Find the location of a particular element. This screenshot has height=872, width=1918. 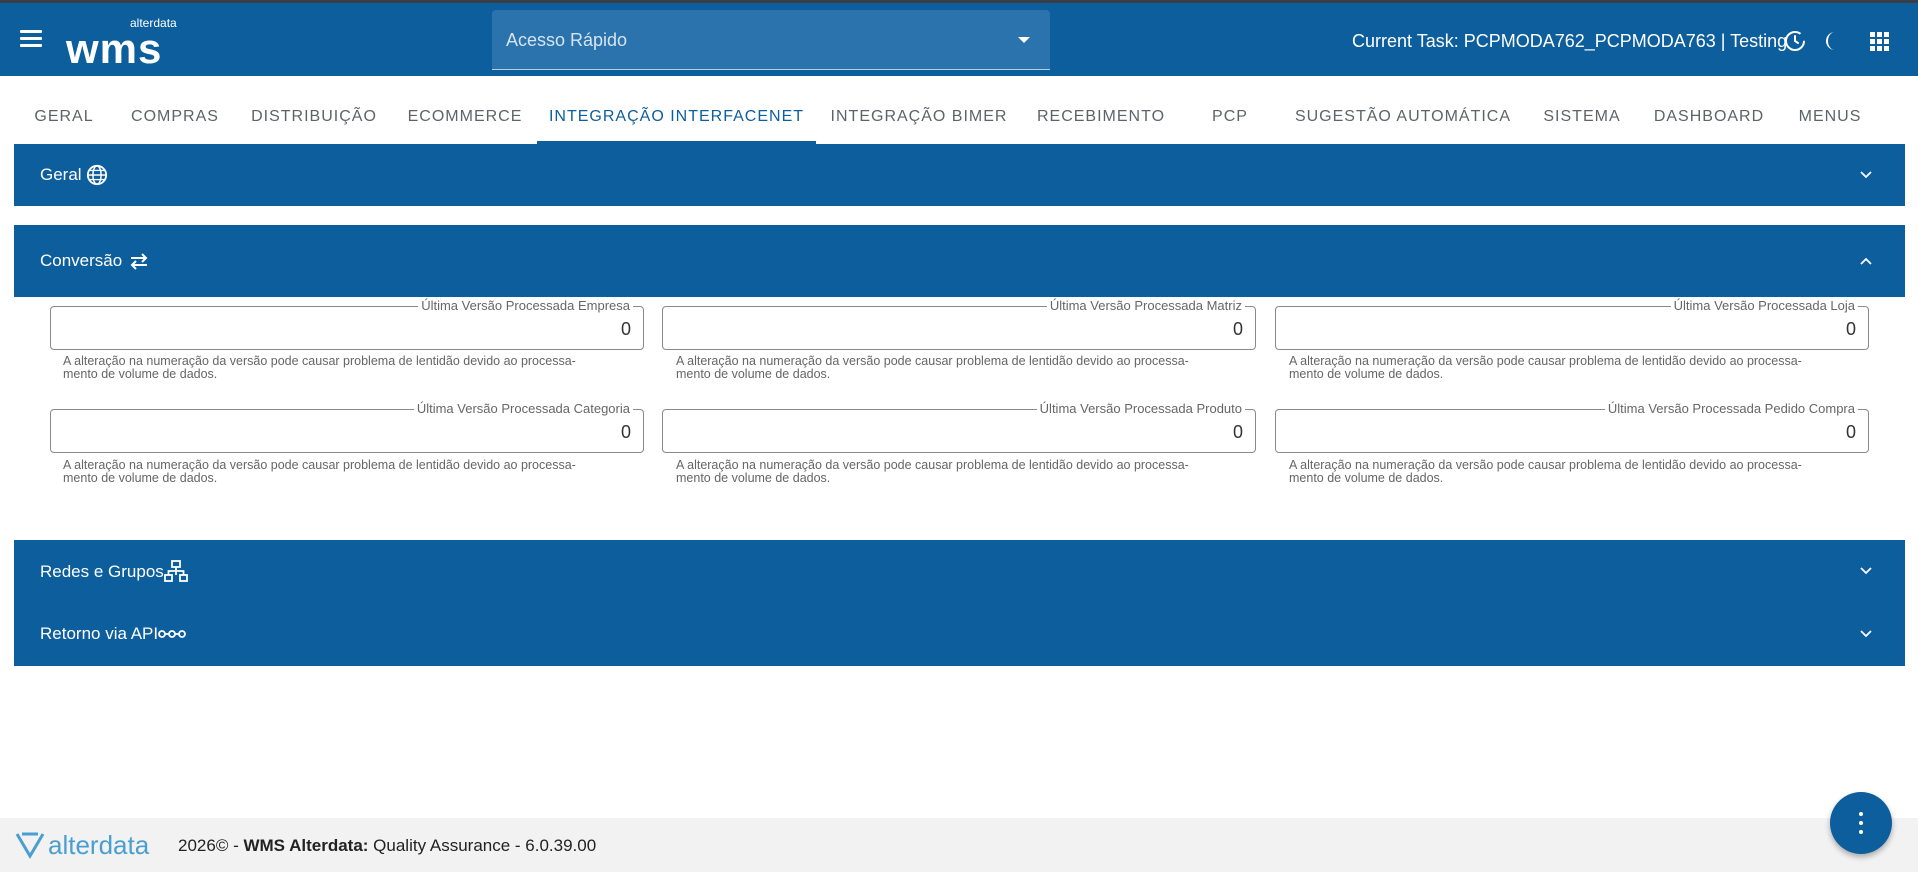

tab-pcp: PCP is located at coordinates (1230, 110).